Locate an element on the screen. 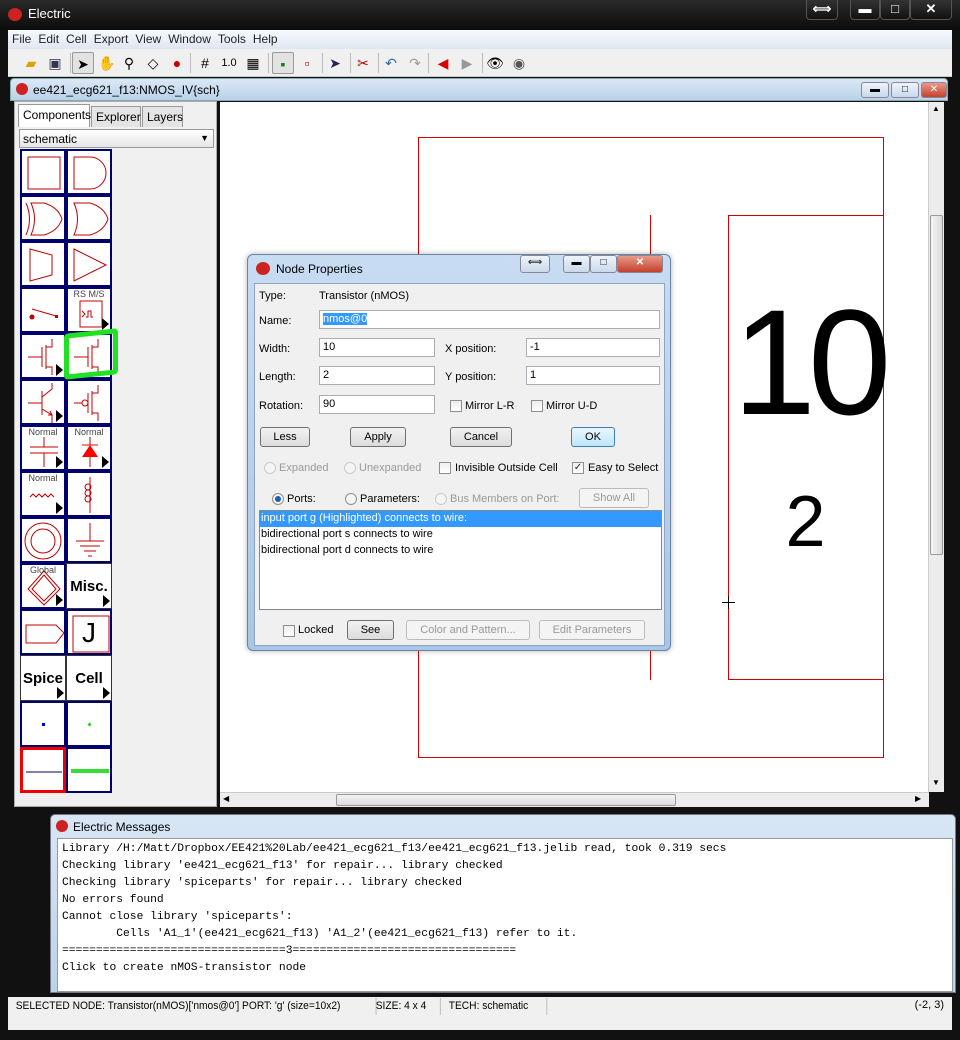 This screenshot has width=960, height=1040. palette-text-icon: Cell is located at coordinates (89, 678).